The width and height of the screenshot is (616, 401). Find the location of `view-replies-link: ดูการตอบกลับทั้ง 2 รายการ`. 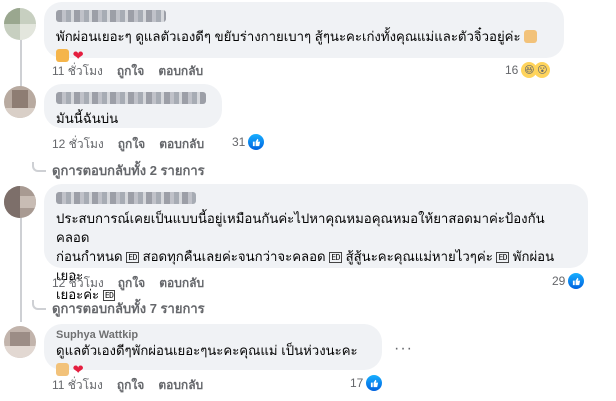

view-replies-link: ดูการตอบกลับทั้ง 2 รายการ is located at coordinates (118, 170).